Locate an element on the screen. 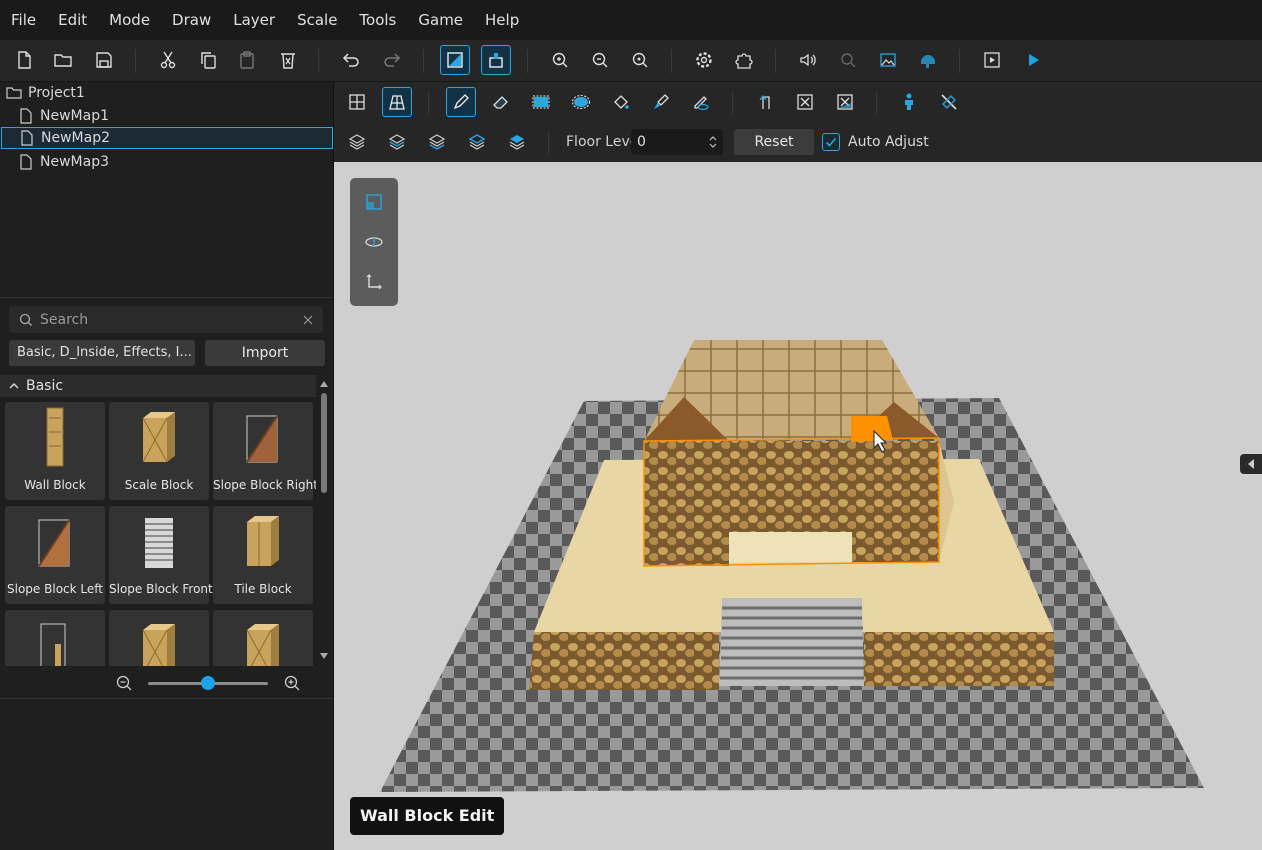 Image resolution: width=1262 pixels, height=850 pixels. ellipse-select-icon is located at coordinates (581, 102).